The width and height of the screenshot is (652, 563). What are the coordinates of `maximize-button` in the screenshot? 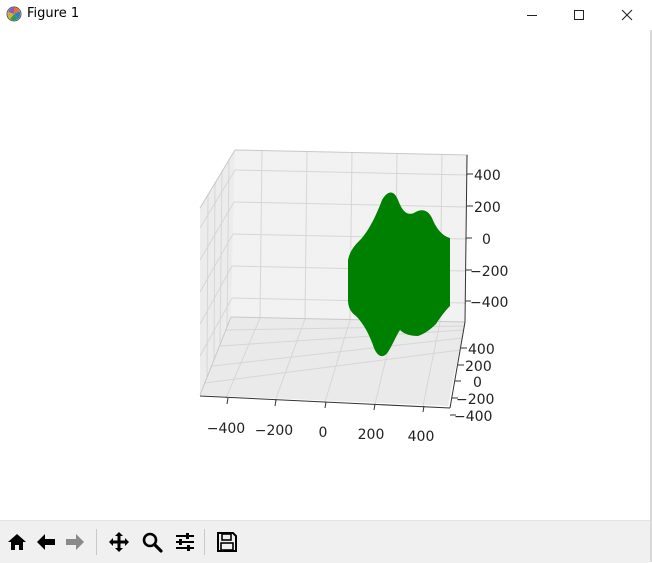 It's located at (579, 15).